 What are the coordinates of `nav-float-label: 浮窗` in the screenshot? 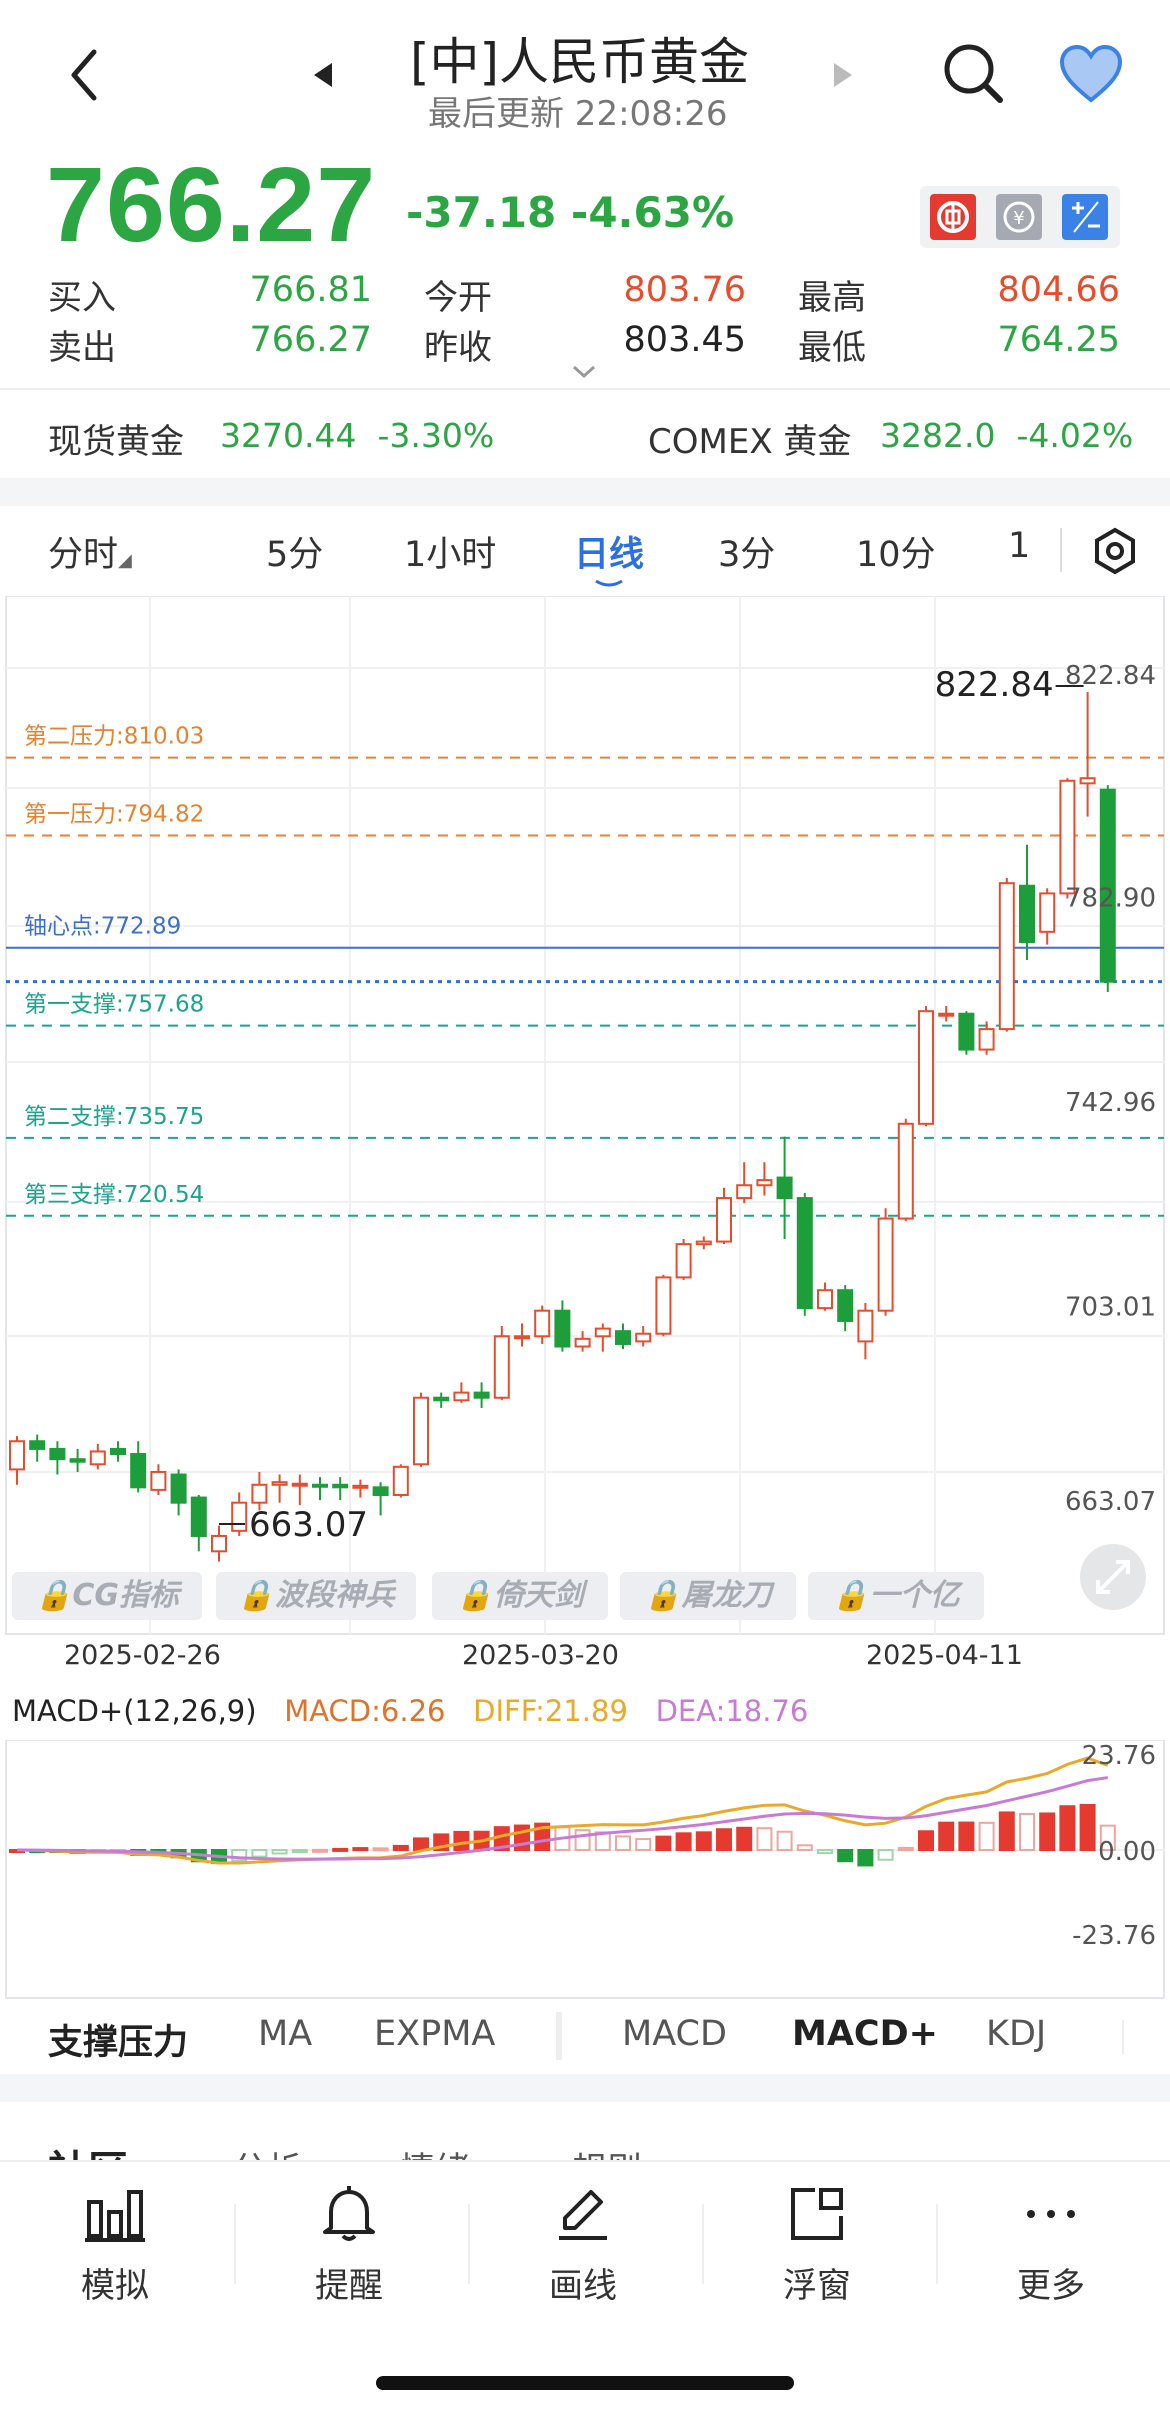 It's located at (817, 2286).